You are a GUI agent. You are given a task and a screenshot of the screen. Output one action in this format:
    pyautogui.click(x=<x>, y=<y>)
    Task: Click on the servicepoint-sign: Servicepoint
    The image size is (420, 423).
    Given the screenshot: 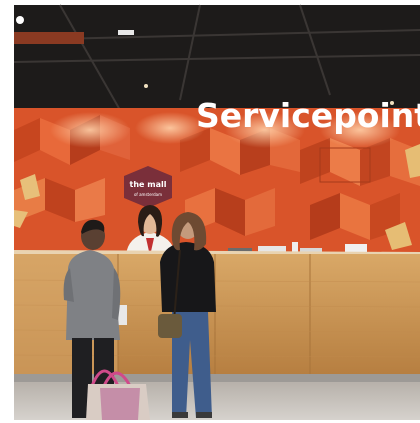 What is the action you would take?
    pyautogui.click(x=308, y=115)
    